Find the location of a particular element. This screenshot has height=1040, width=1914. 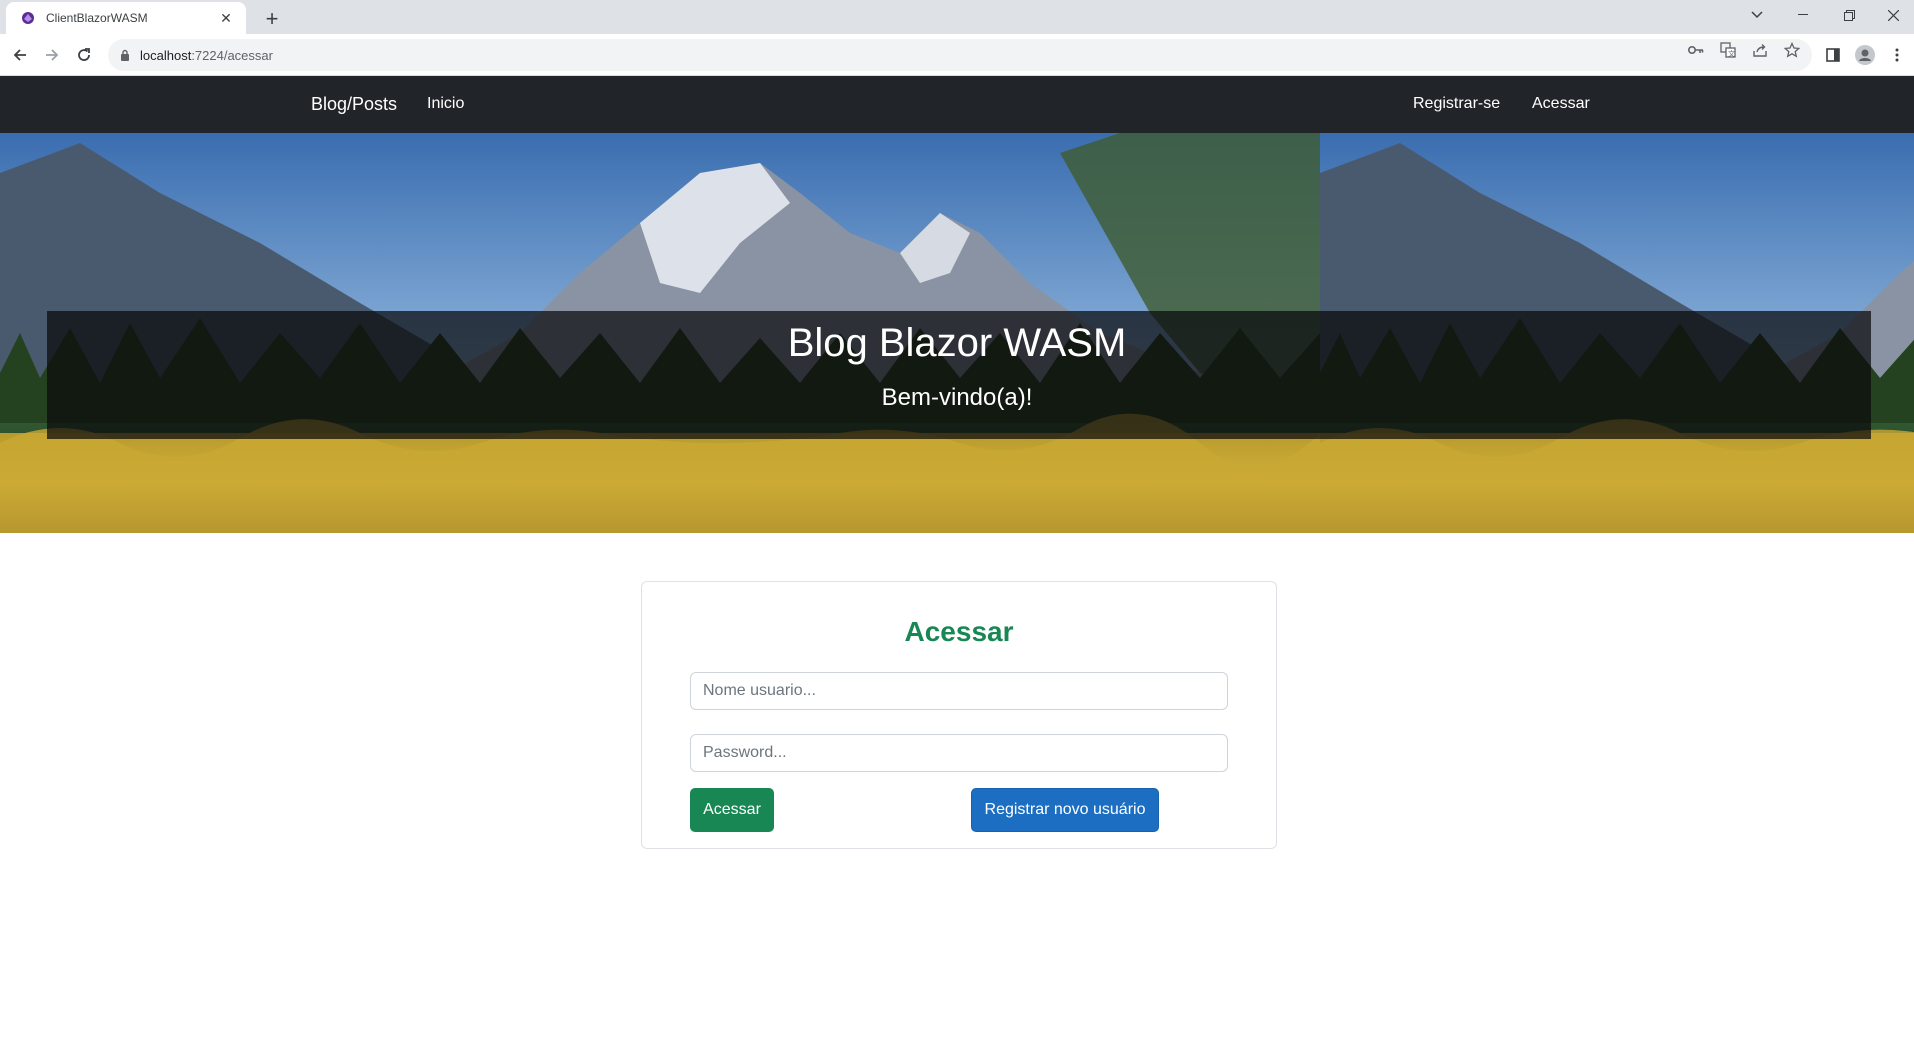

url-text: localhost:7224/acessar is located at coordinates (206, 55).